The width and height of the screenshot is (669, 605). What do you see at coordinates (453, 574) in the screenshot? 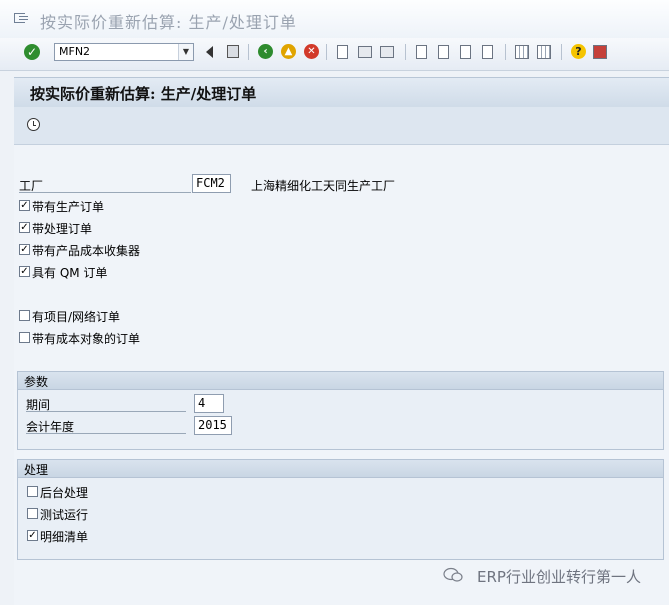
I see `wechat-icon` at bounding box center [453, 574].